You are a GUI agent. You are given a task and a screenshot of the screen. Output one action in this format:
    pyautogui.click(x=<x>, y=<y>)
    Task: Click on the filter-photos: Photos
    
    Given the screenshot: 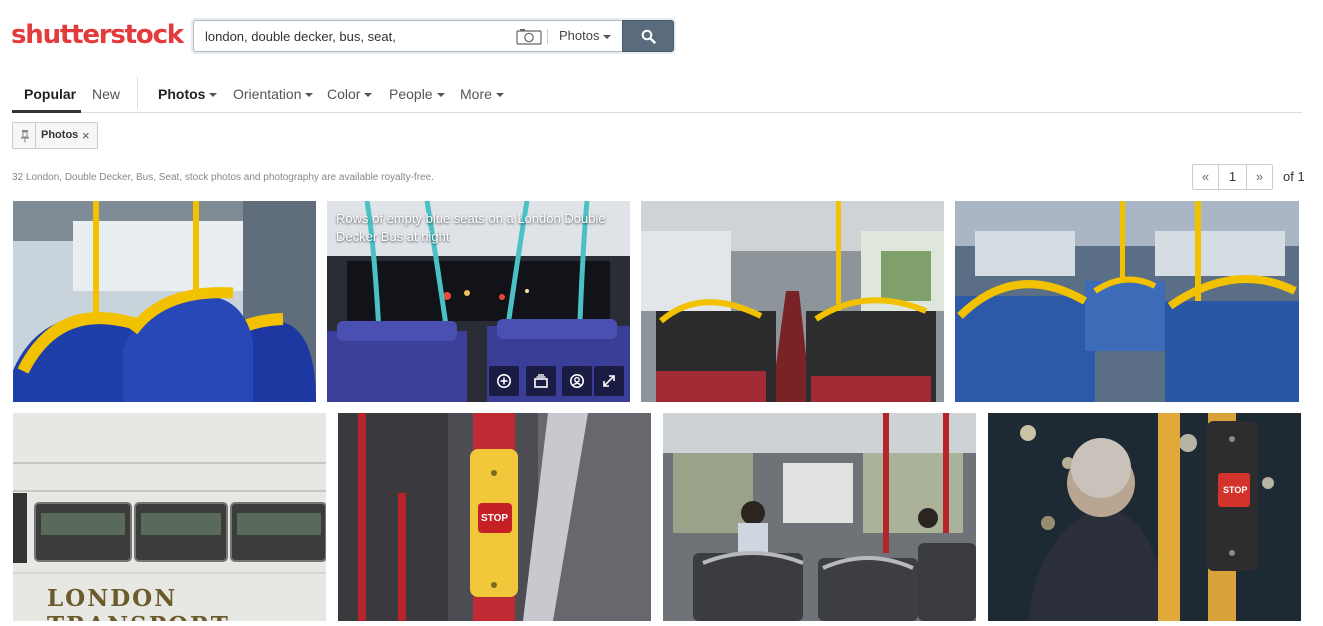 What is the action you would take?
    pyautogui.click(x=188, y=94)
    